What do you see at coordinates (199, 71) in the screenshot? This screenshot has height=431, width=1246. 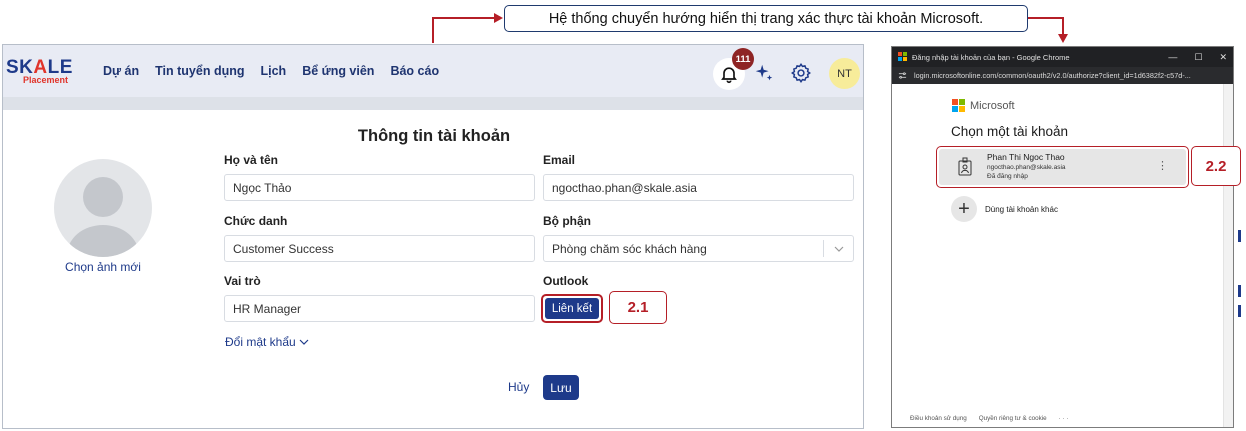 I see `nav-item-jobs: Tin tuyển dụng` at bounding box center [199, 71].